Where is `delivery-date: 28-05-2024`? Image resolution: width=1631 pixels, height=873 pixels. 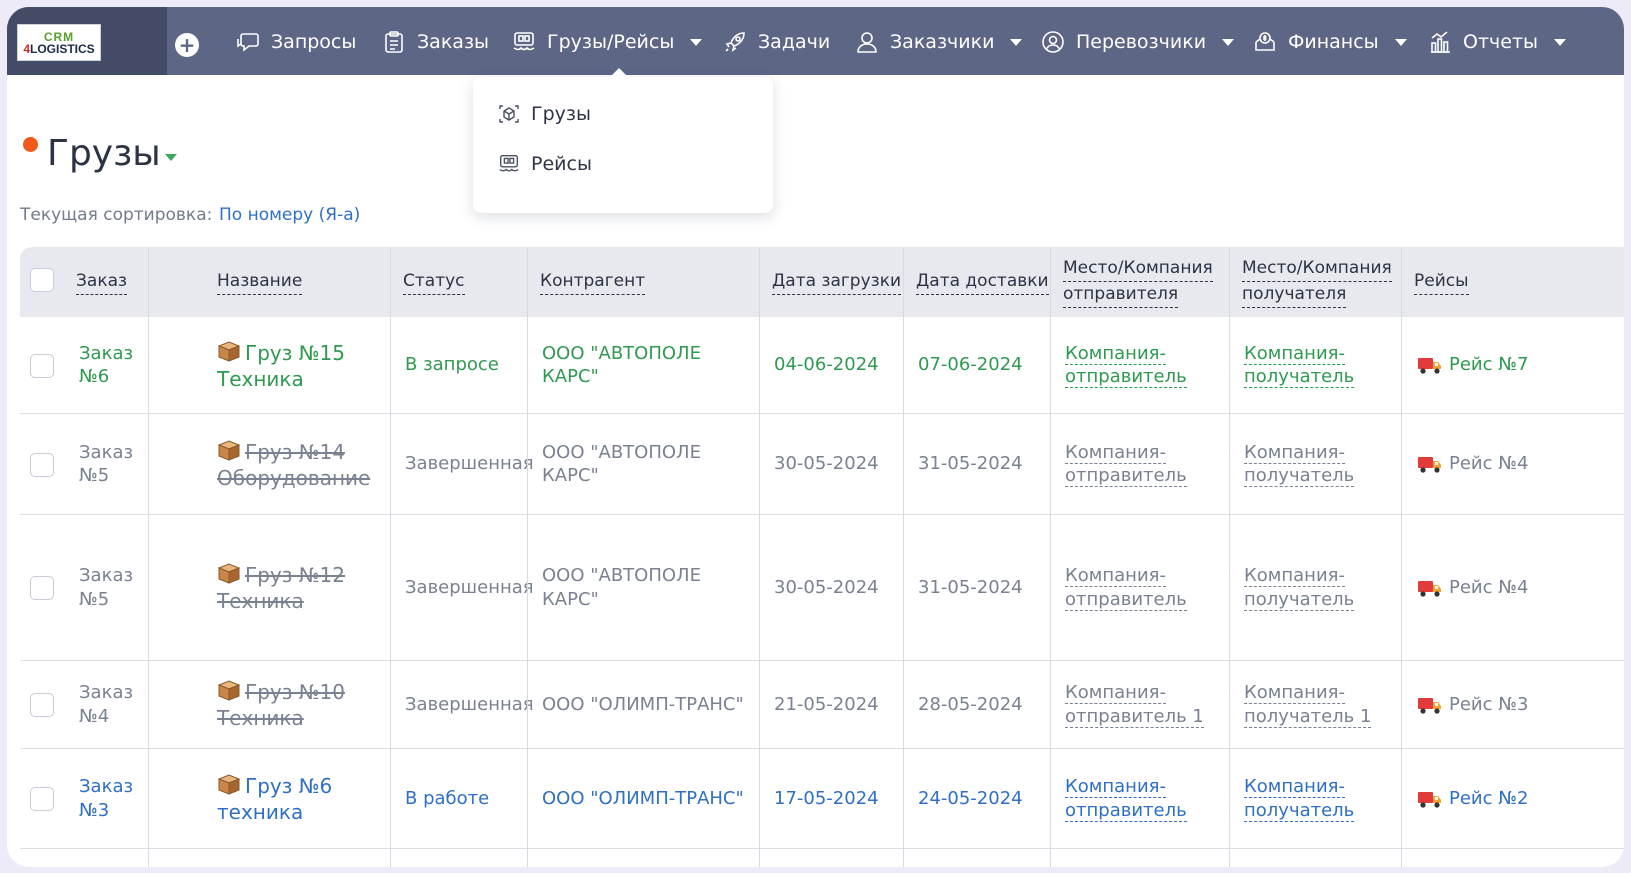
delivery-date: 28-05-2024 is located at coordinates (970, 704).